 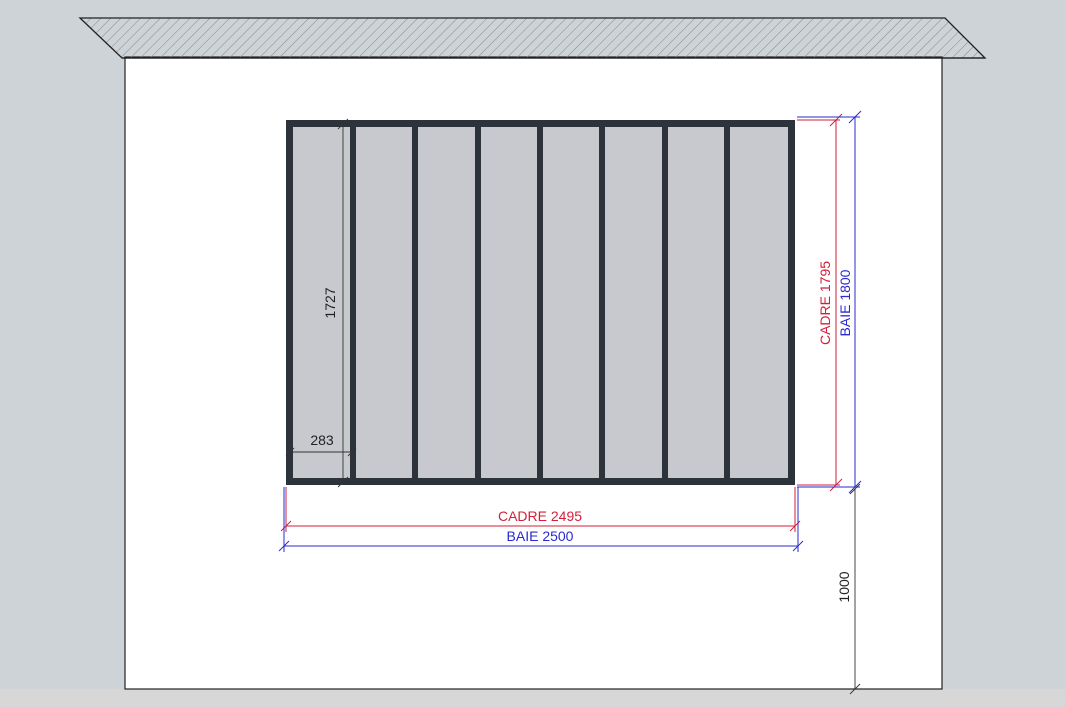 I want to click on baie-width-label: BAIE 2500, so click(x=540, y=536).